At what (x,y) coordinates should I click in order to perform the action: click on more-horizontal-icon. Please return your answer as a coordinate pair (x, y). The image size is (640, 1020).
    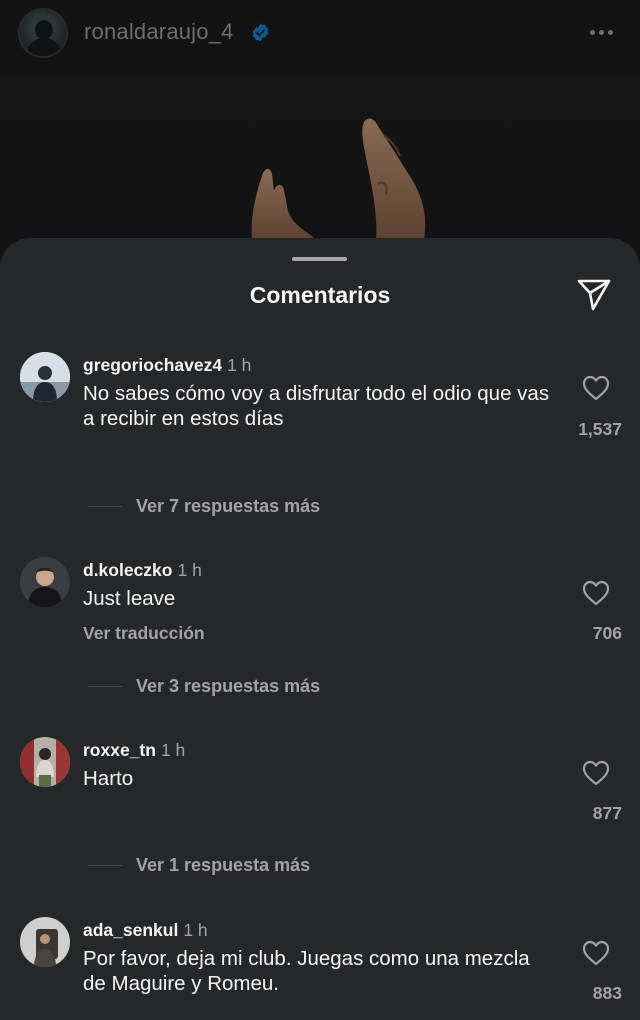
    Looking at the image, I should click on (605, 32).